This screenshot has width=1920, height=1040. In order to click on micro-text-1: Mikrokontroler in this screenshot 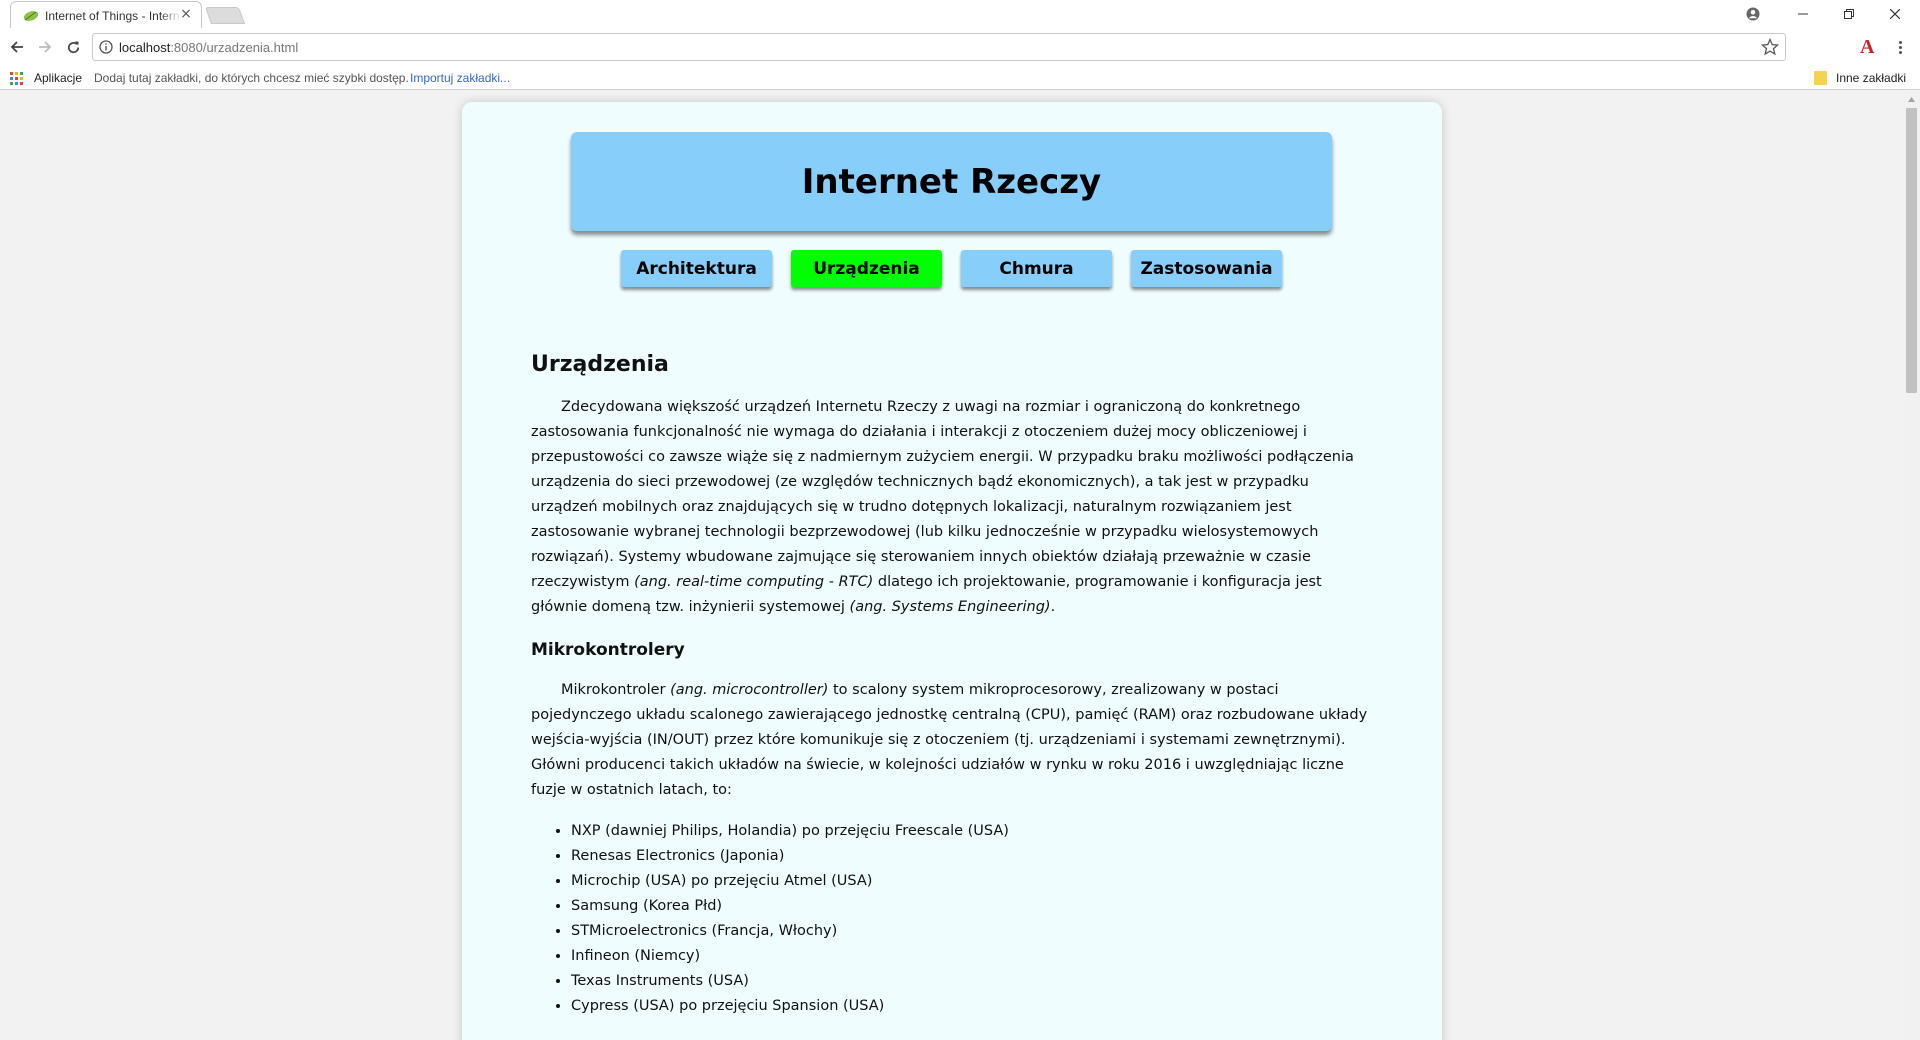, I will do `click(613, 690)`.